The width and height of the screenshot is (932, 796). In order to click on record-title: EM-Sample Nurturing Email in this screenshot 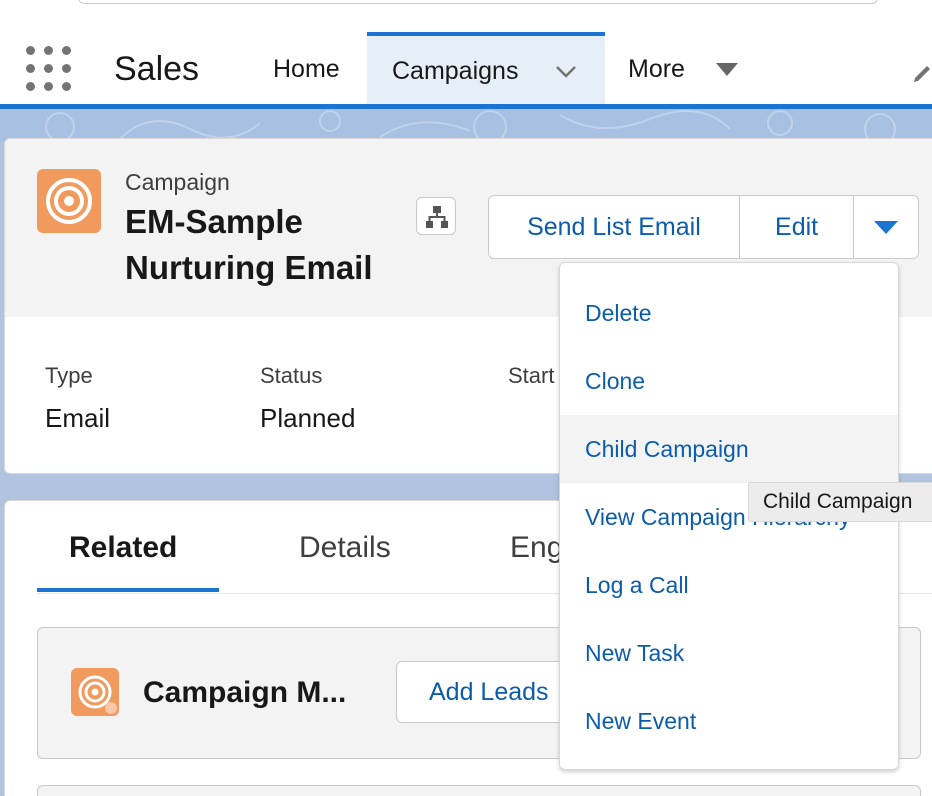, I will do `click(249, 244)`.